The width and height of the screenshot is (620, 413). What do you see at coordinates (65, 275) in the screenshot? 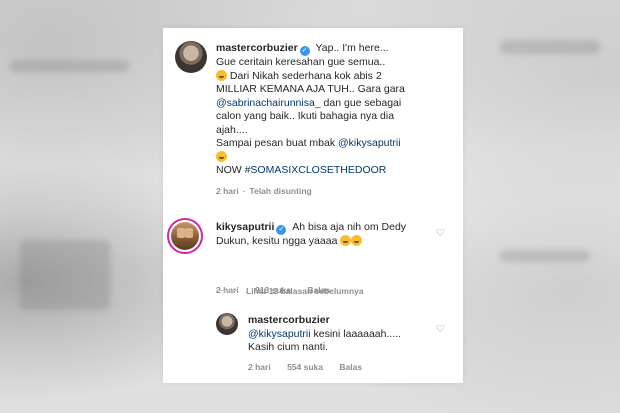
I see `blurred-avatar-ghost` at bounding box center [65, 275].